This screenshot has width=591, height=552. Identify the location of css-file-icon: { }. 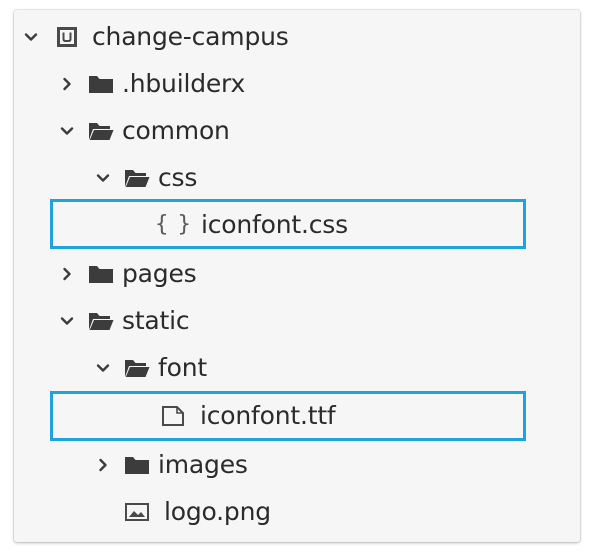
(173, 224).